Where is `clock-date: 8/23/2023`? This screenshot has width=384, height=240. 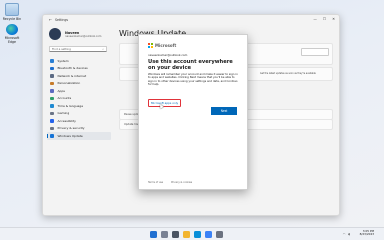 clock-date: 8/23/2023 is located at coordinates (366, 234).